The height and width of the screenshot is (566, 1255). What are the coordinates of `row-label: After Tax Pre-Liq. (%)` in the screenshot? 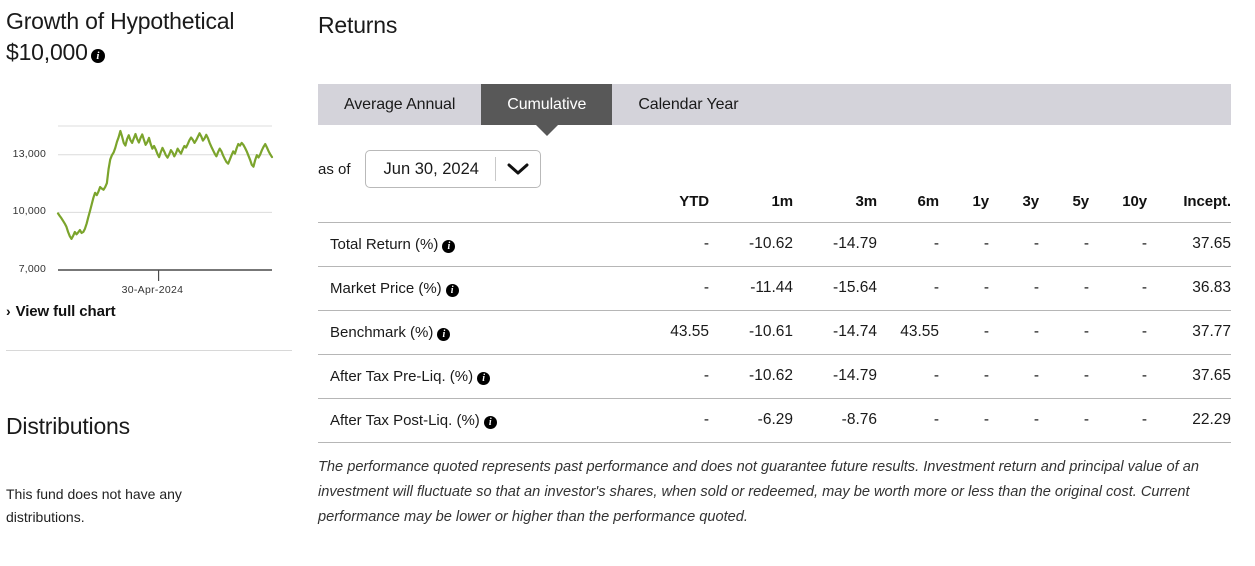 It's located at (402, 376).